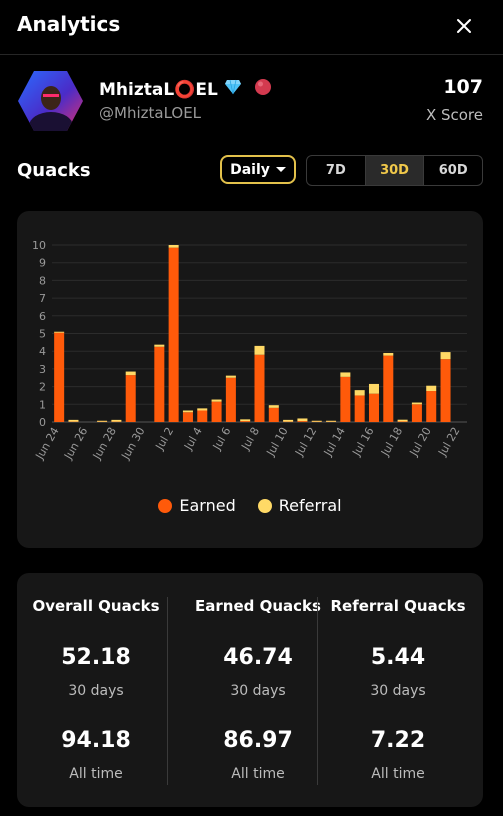  I want to click on y-tick-label: 10, so click(39, 245).